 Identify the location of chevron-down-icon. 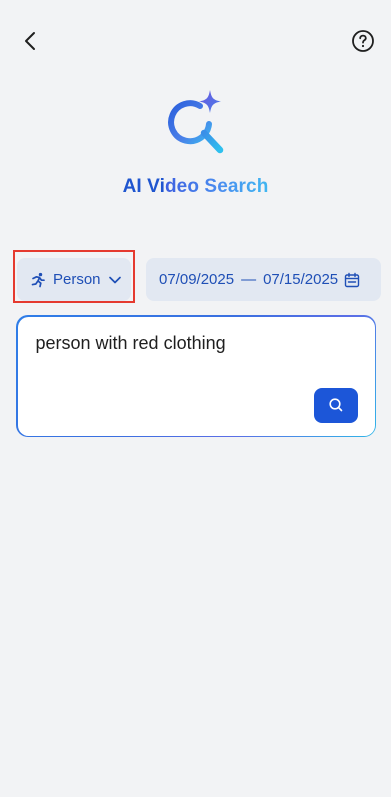
(114, 279).